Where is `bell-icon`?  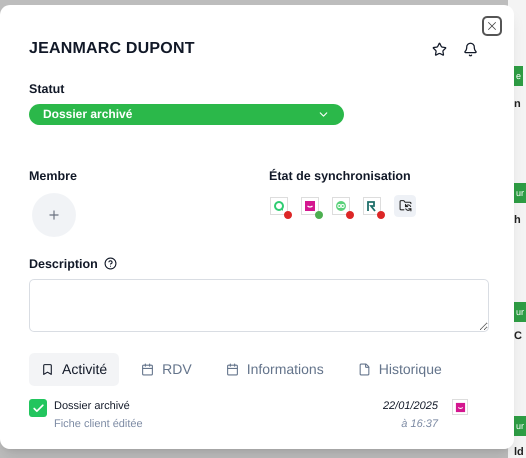 bell-icon is located at coordinates (470, 49).